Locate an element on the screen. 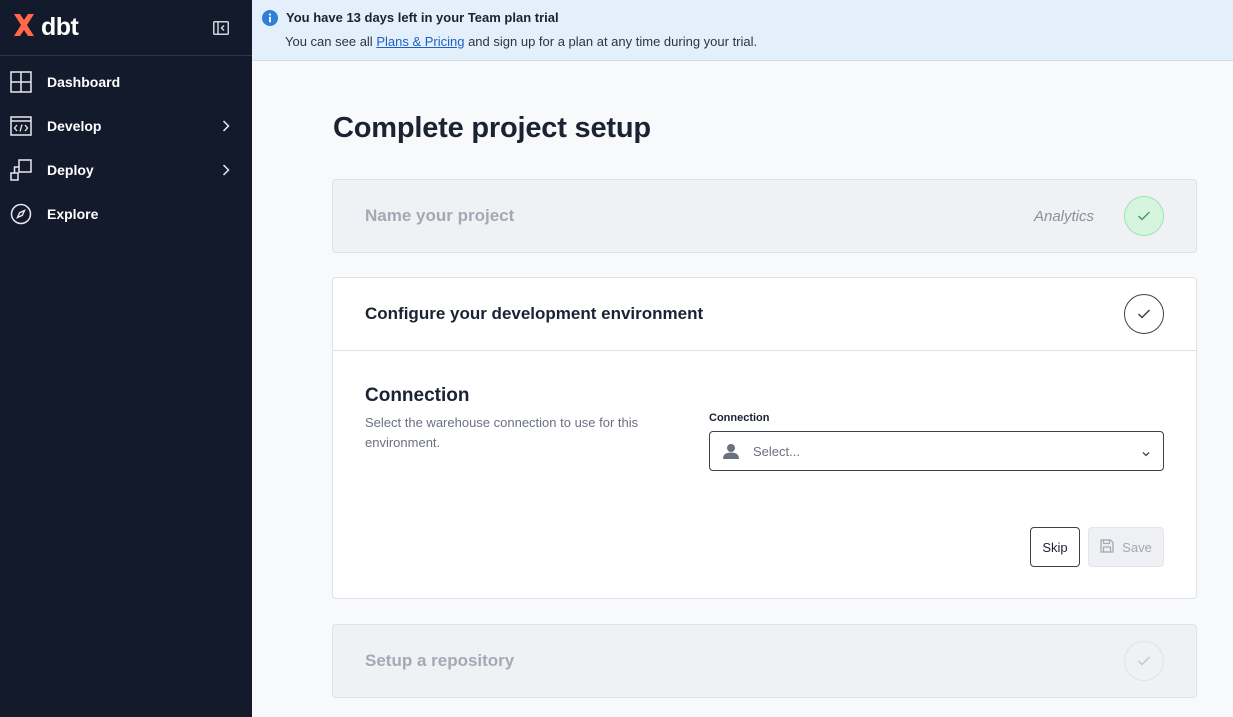 This screenshot has height=717, width=1233. section-title: Connection is located at coordinates (417, 395).